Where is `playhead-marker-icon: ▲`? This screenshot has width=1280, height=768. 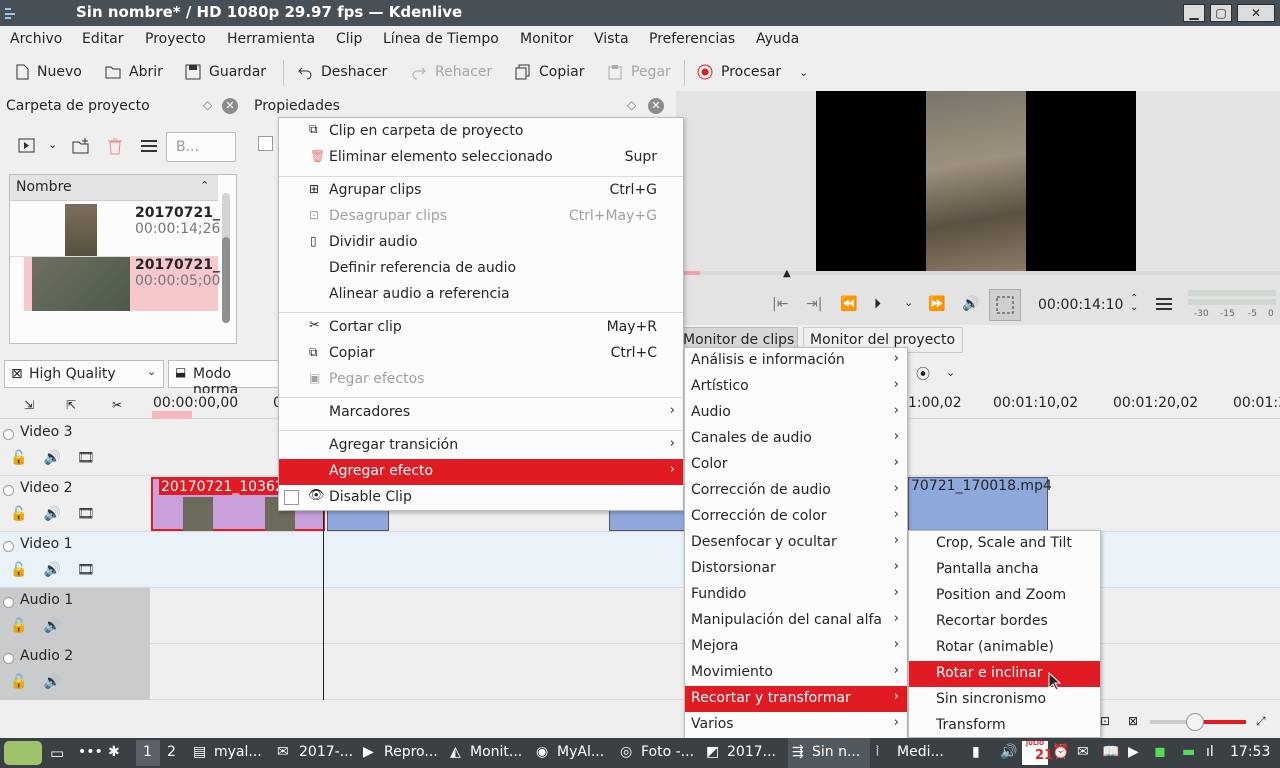 playhead-marker-icon: ▲ is located at coordinates (787, 273).